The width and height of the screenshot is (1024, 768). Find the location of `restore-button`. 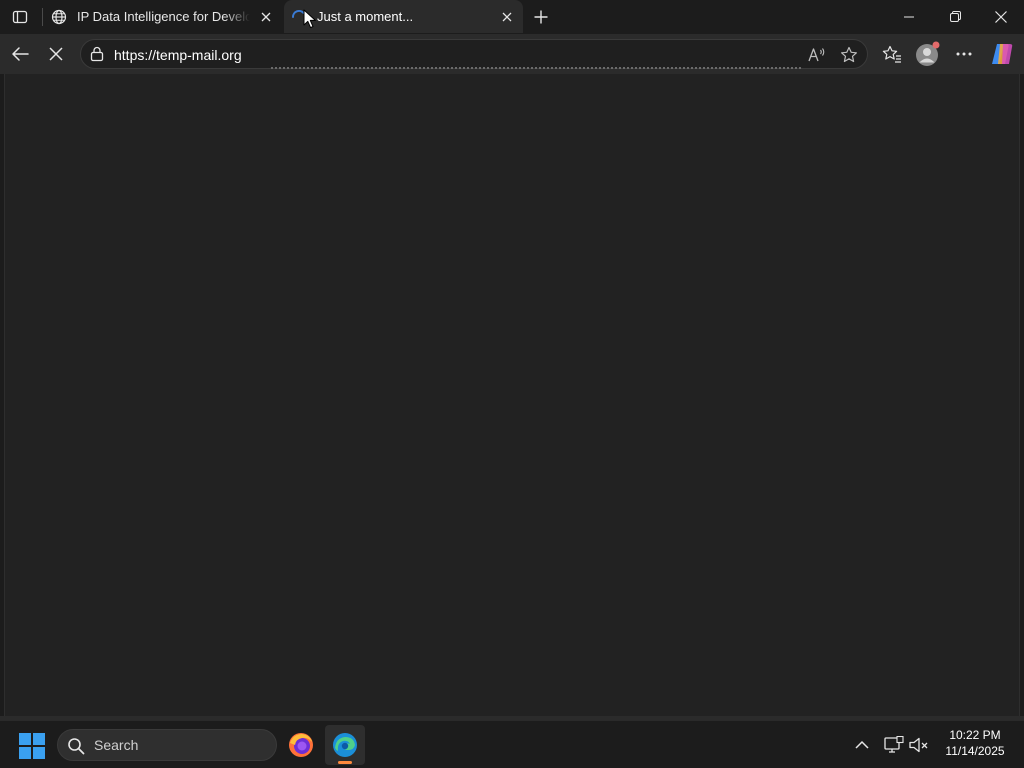

restore-button is located at coordinates (955, 16).